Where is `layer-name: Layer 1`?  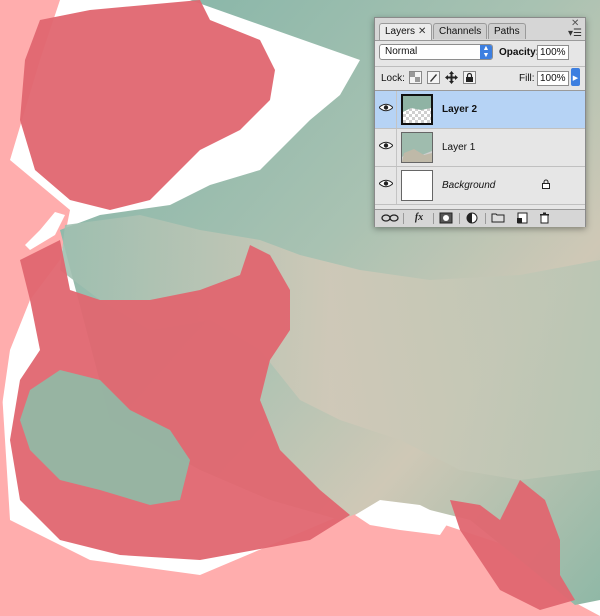 layer-name: Layer 1 is located at coordinates (458, 147).